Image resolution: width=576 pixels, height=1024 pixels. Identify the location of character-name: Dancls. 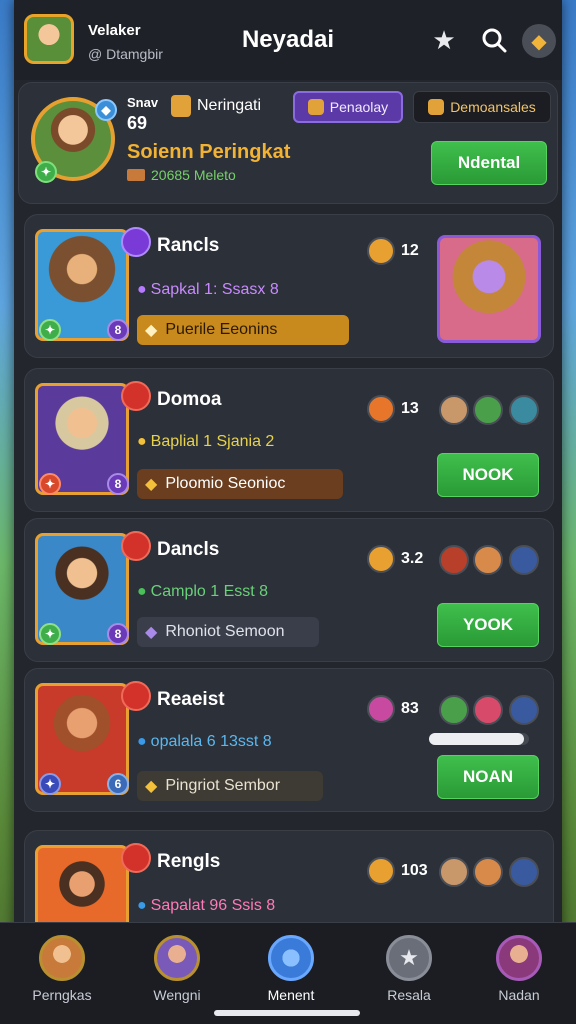
(188, 549).